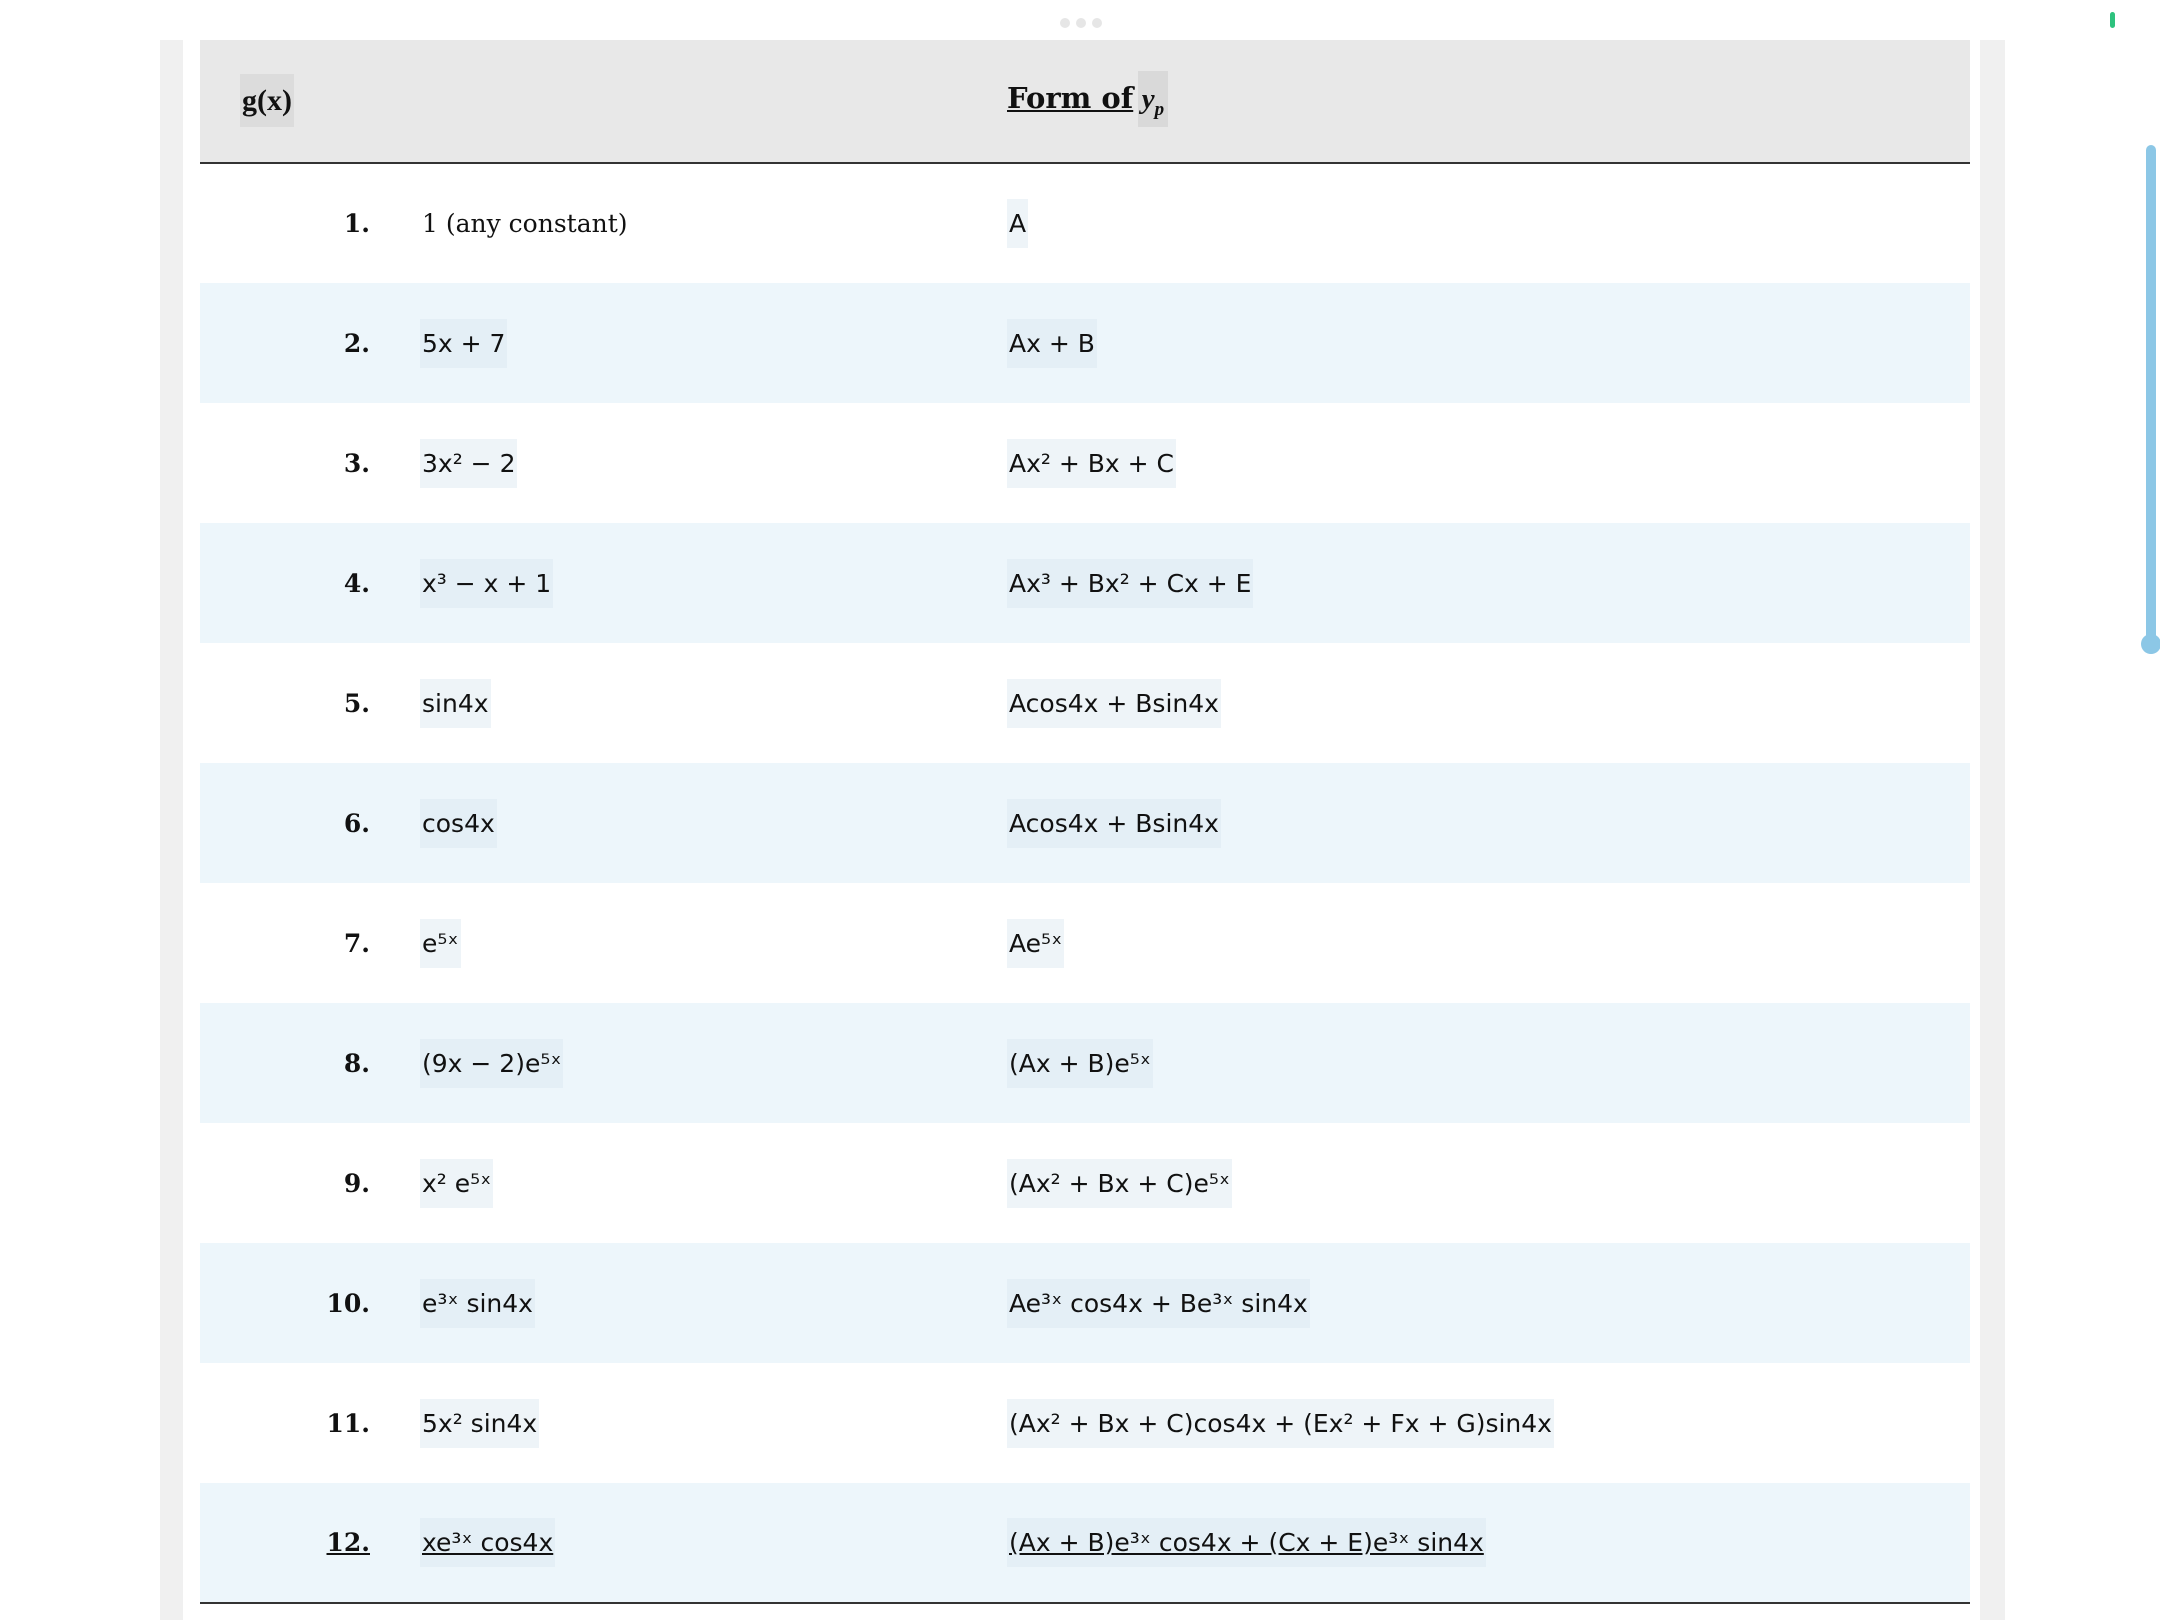 The image size is (2160, 1620). What do you see at coordinates (1488, 943) in the screenshot?
I see `row-form: Ae⁵ˣ` at bounding box center [1488, 943].